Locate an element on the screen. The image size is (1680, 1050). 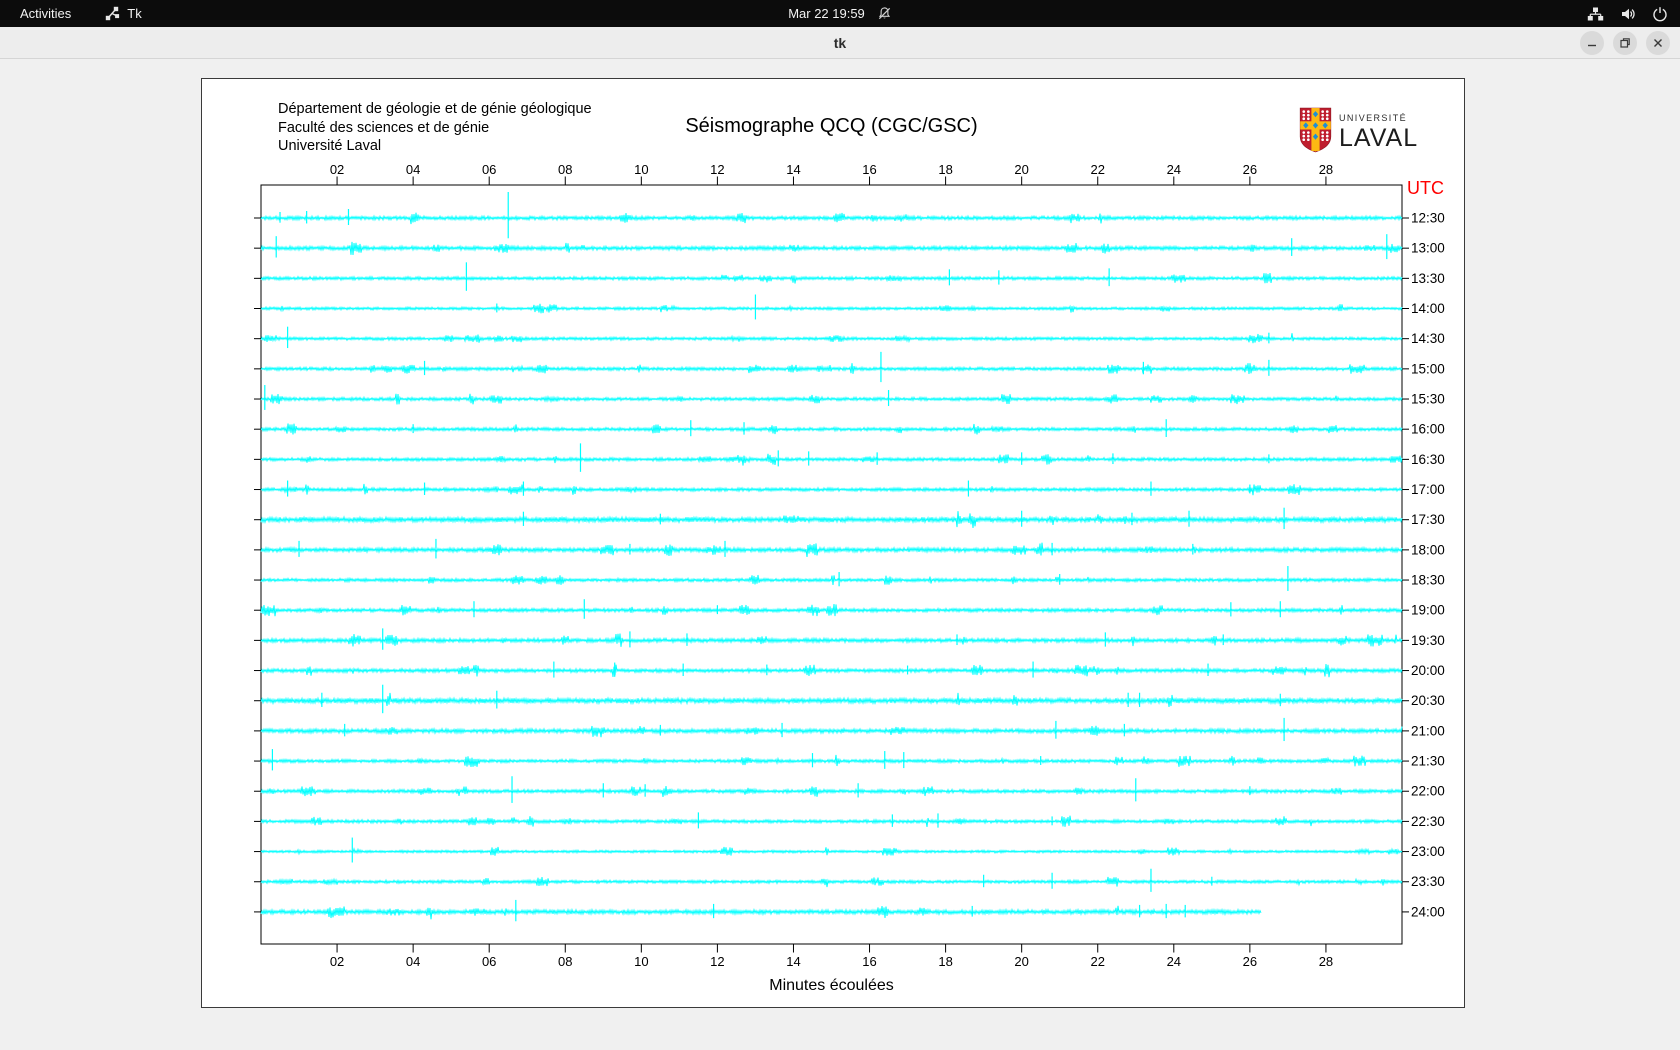
clock: Mar 22 19:59 is located at coordinates (826, 13).